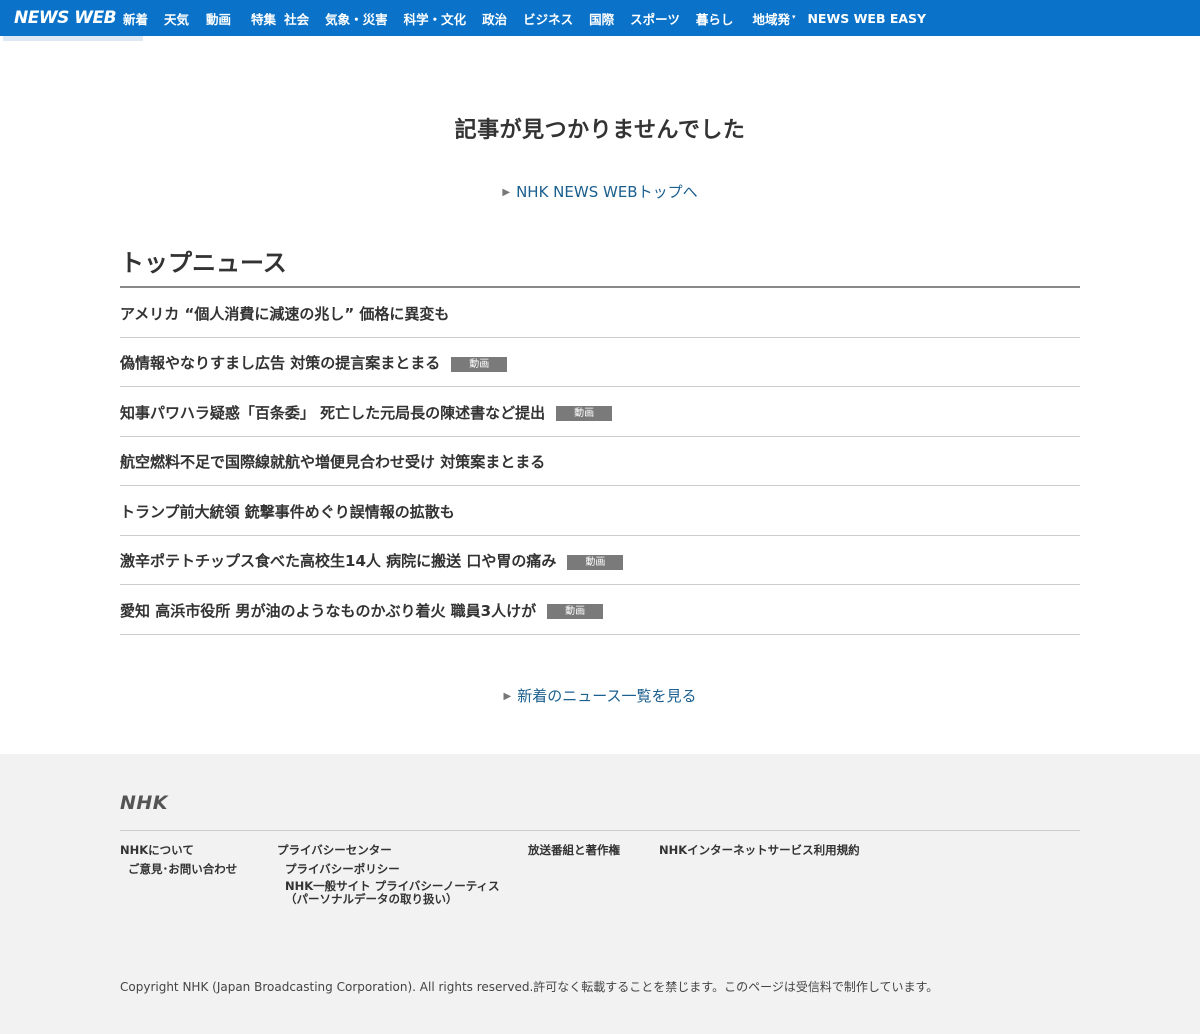 This screenshot has height=1034, width=1200. I want to click on nav-news-web-easy: NEWS WEB EASY, so click(866, 18).